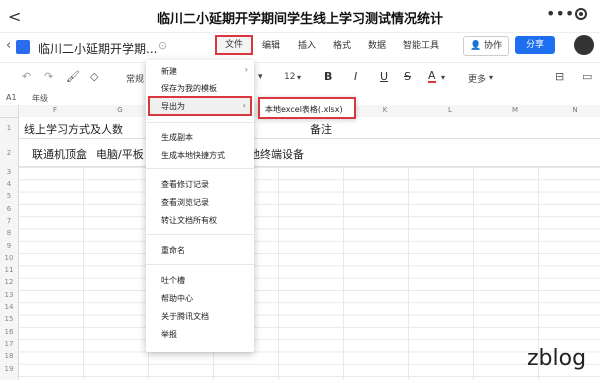 This screenshot has width=600, height=380. What do you see at coordinates (355, 76) in the screenshot?
I see `italic-icon: I` at bounding box center [355, 76].